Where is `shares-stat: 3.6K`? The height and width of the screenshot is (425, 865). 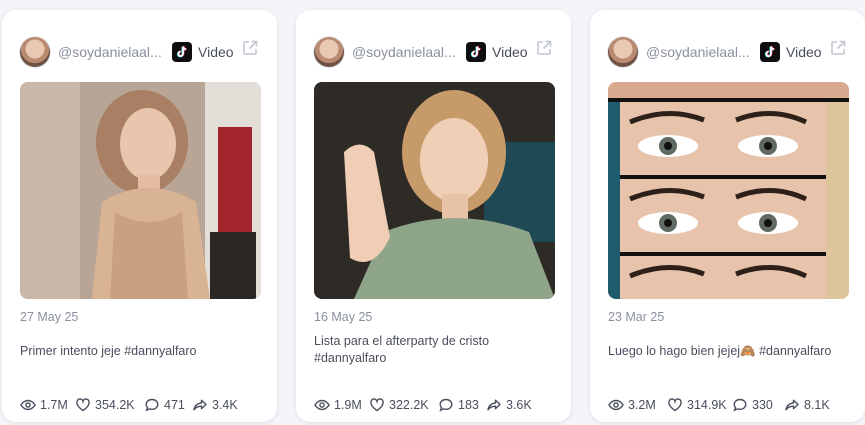 shares-stat: 3.6K is located at coordinates (509, 405).